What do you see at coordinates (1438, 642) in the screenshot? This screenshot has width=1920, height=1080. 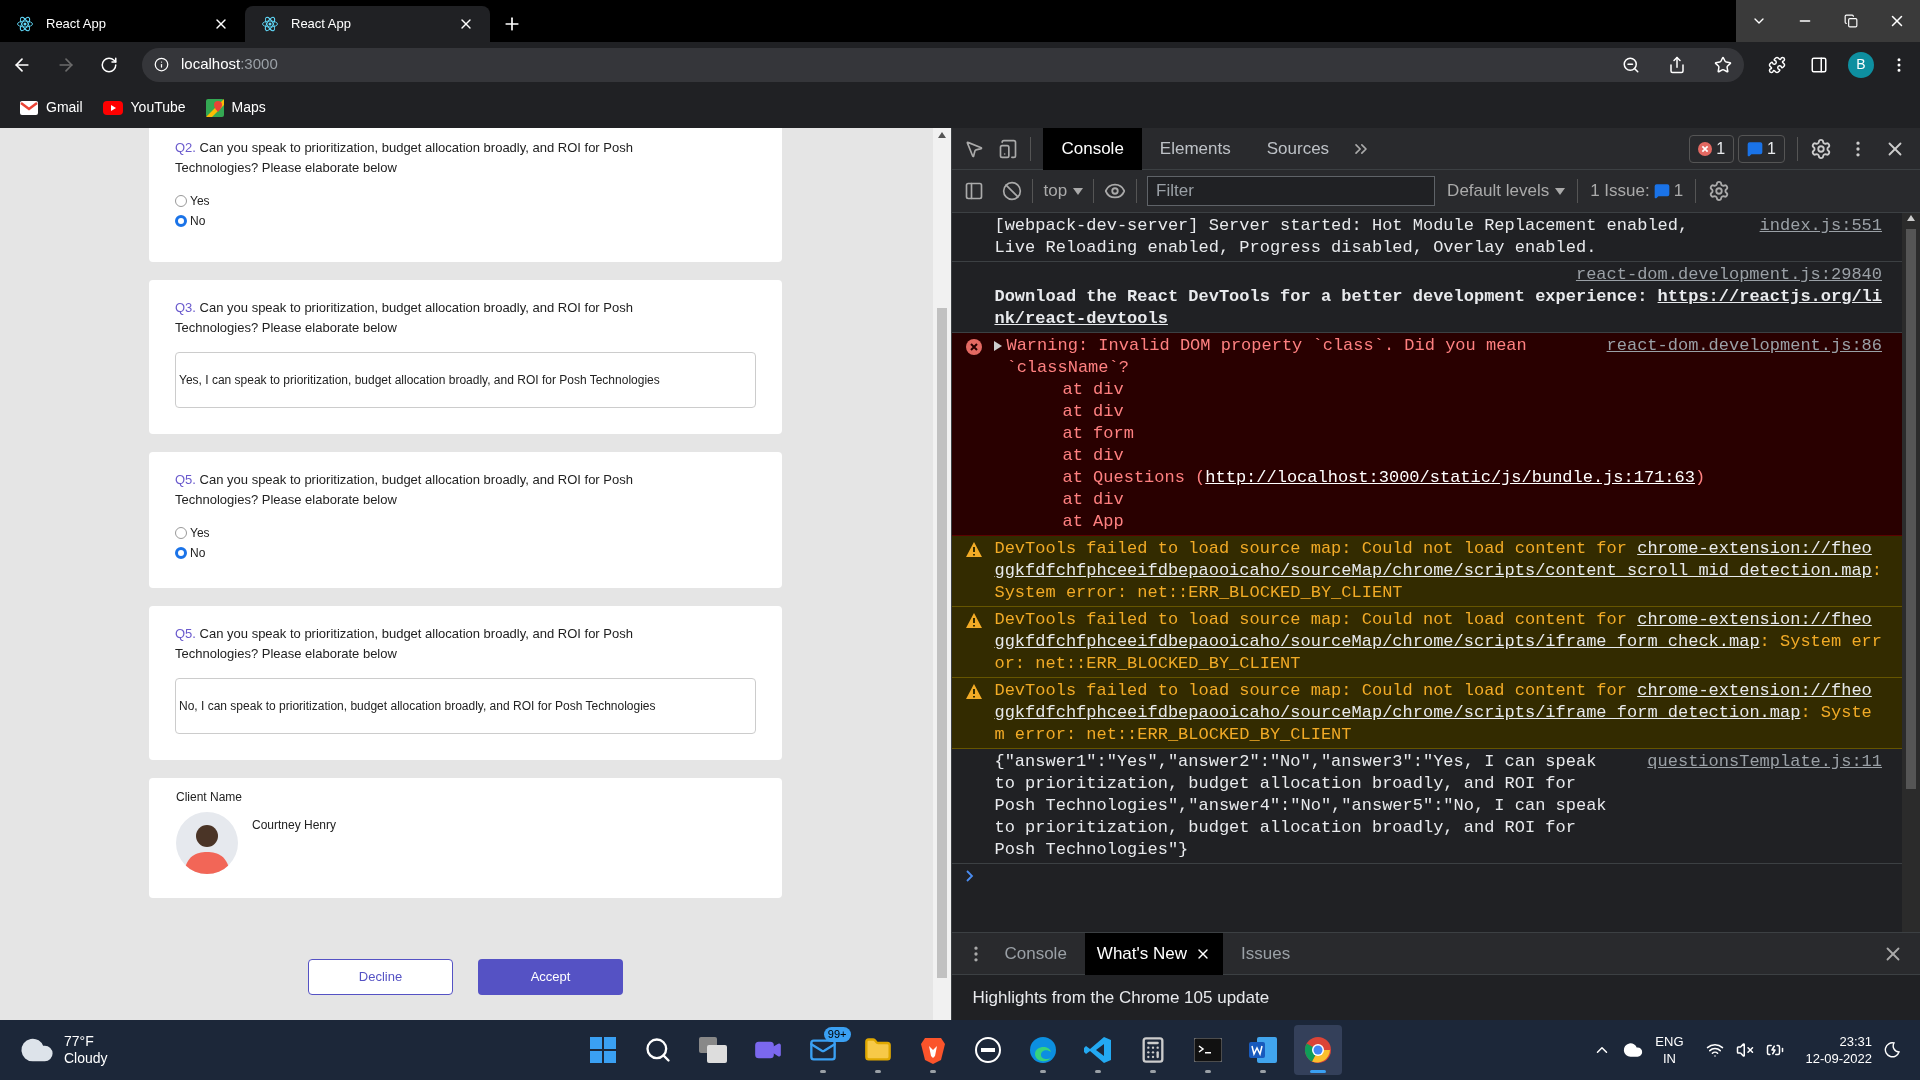 I see `message-text: DevTools failed to load source map: Could not load content for chrome-extension://fheoggkfdfchfphceeifdbepaooicaho/sourceMap/chrome/scripts/iframe_form_check.map: System error: net::ERR_BLOCKED_BY_CLIENT` at bounding box center [1438, 642].